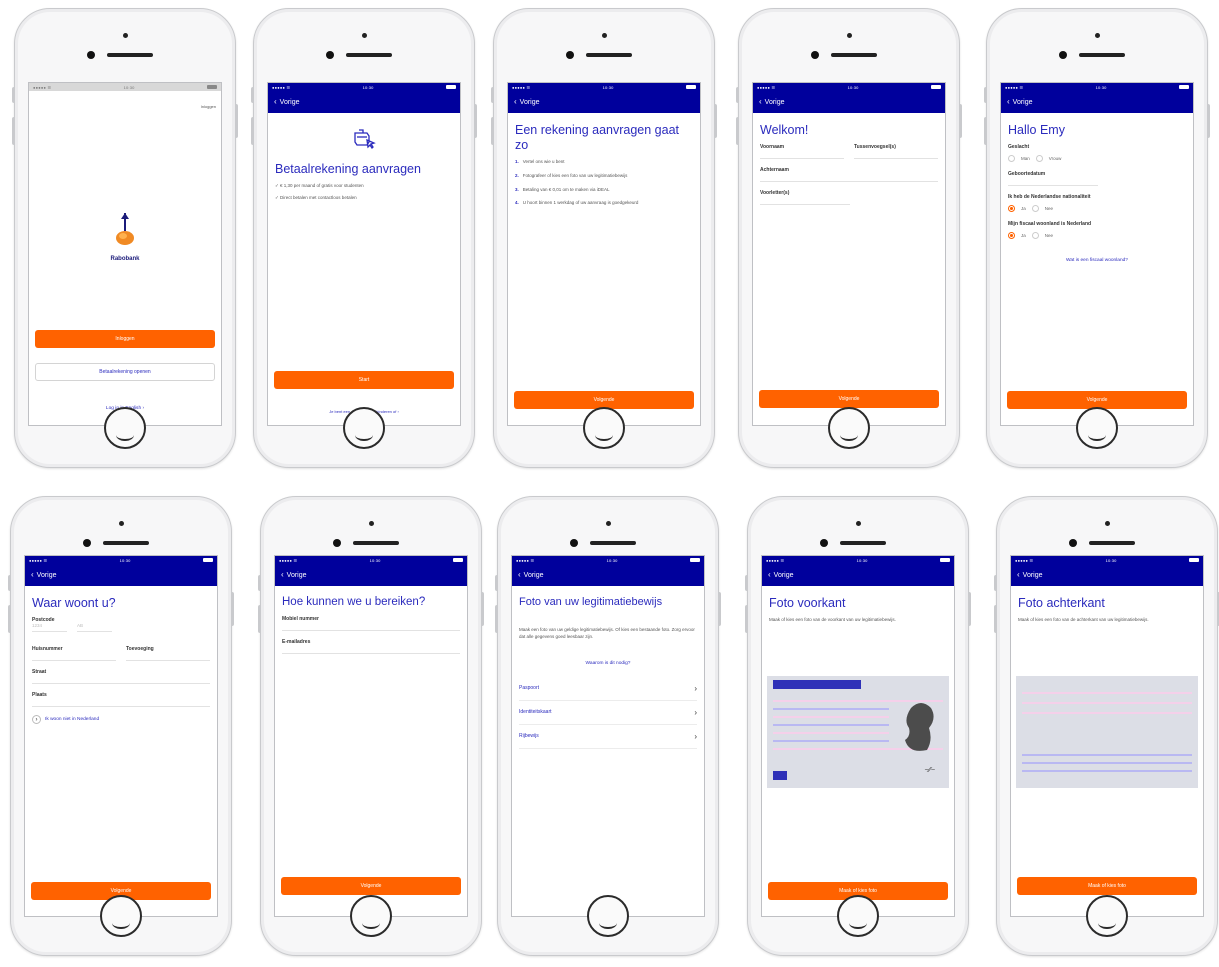 The width and height of the screenshot is (1219, 967). What do you see at coordinates (74, 656) in the screenshot?
I see `house-number-field` at bounding box center [74, 656].